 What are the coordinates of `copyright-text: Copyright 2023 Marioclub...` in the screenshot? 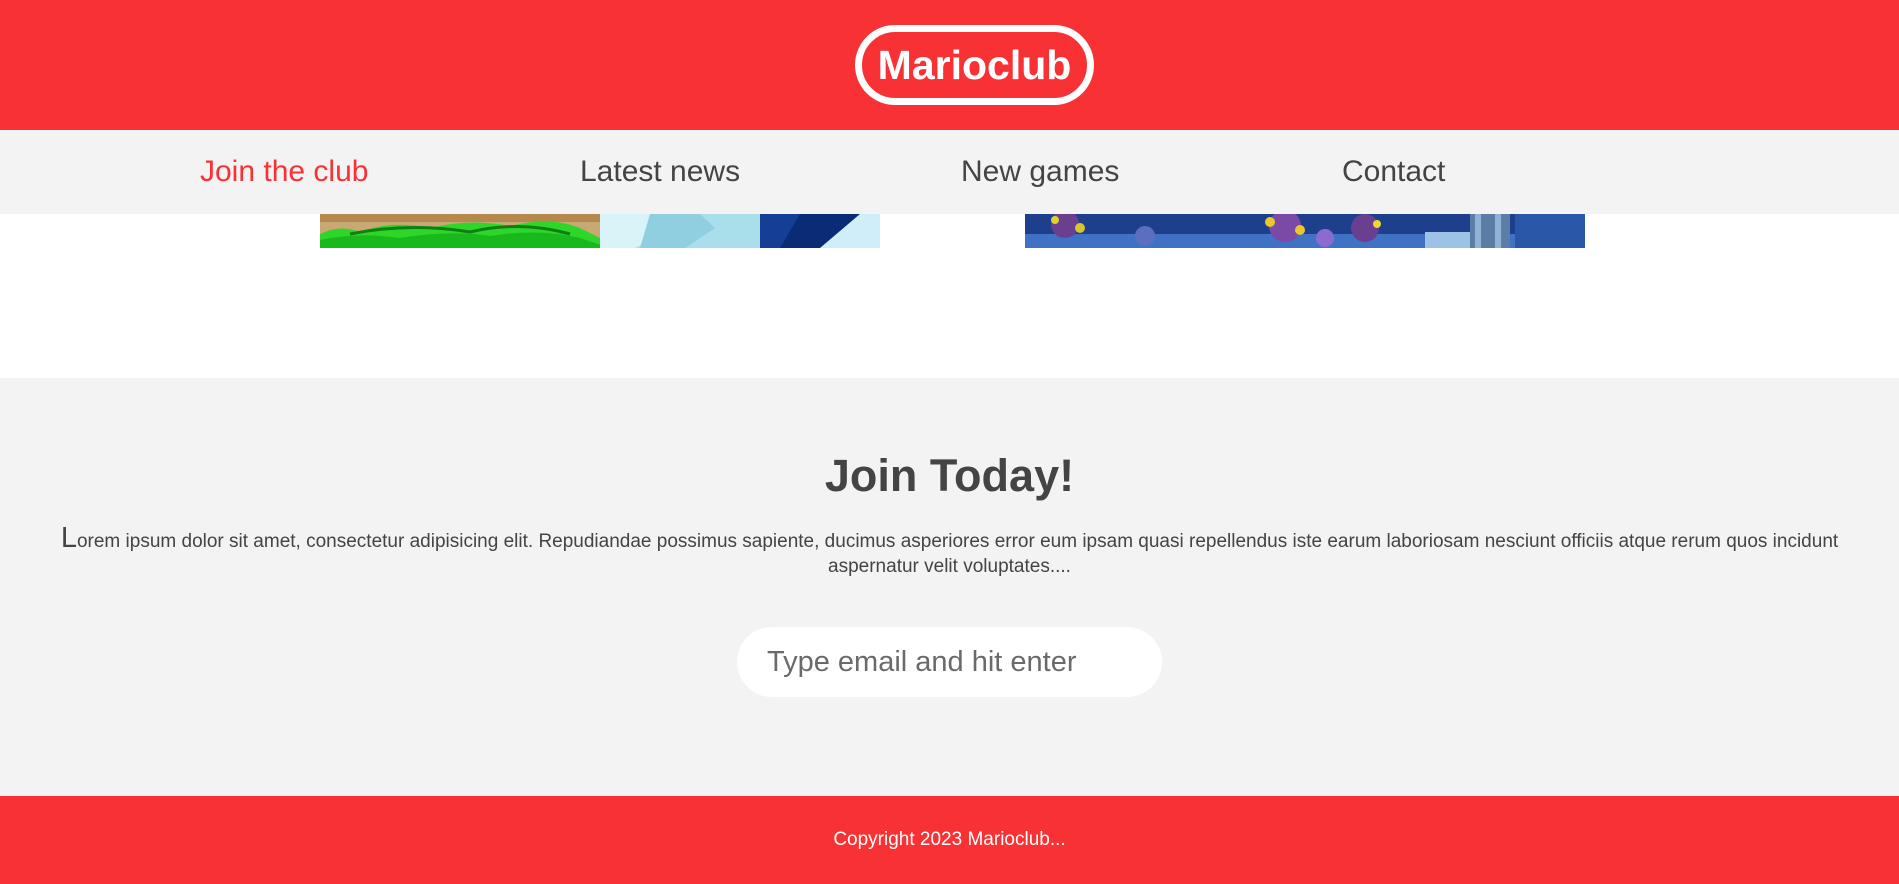 It's located at (949, 839).